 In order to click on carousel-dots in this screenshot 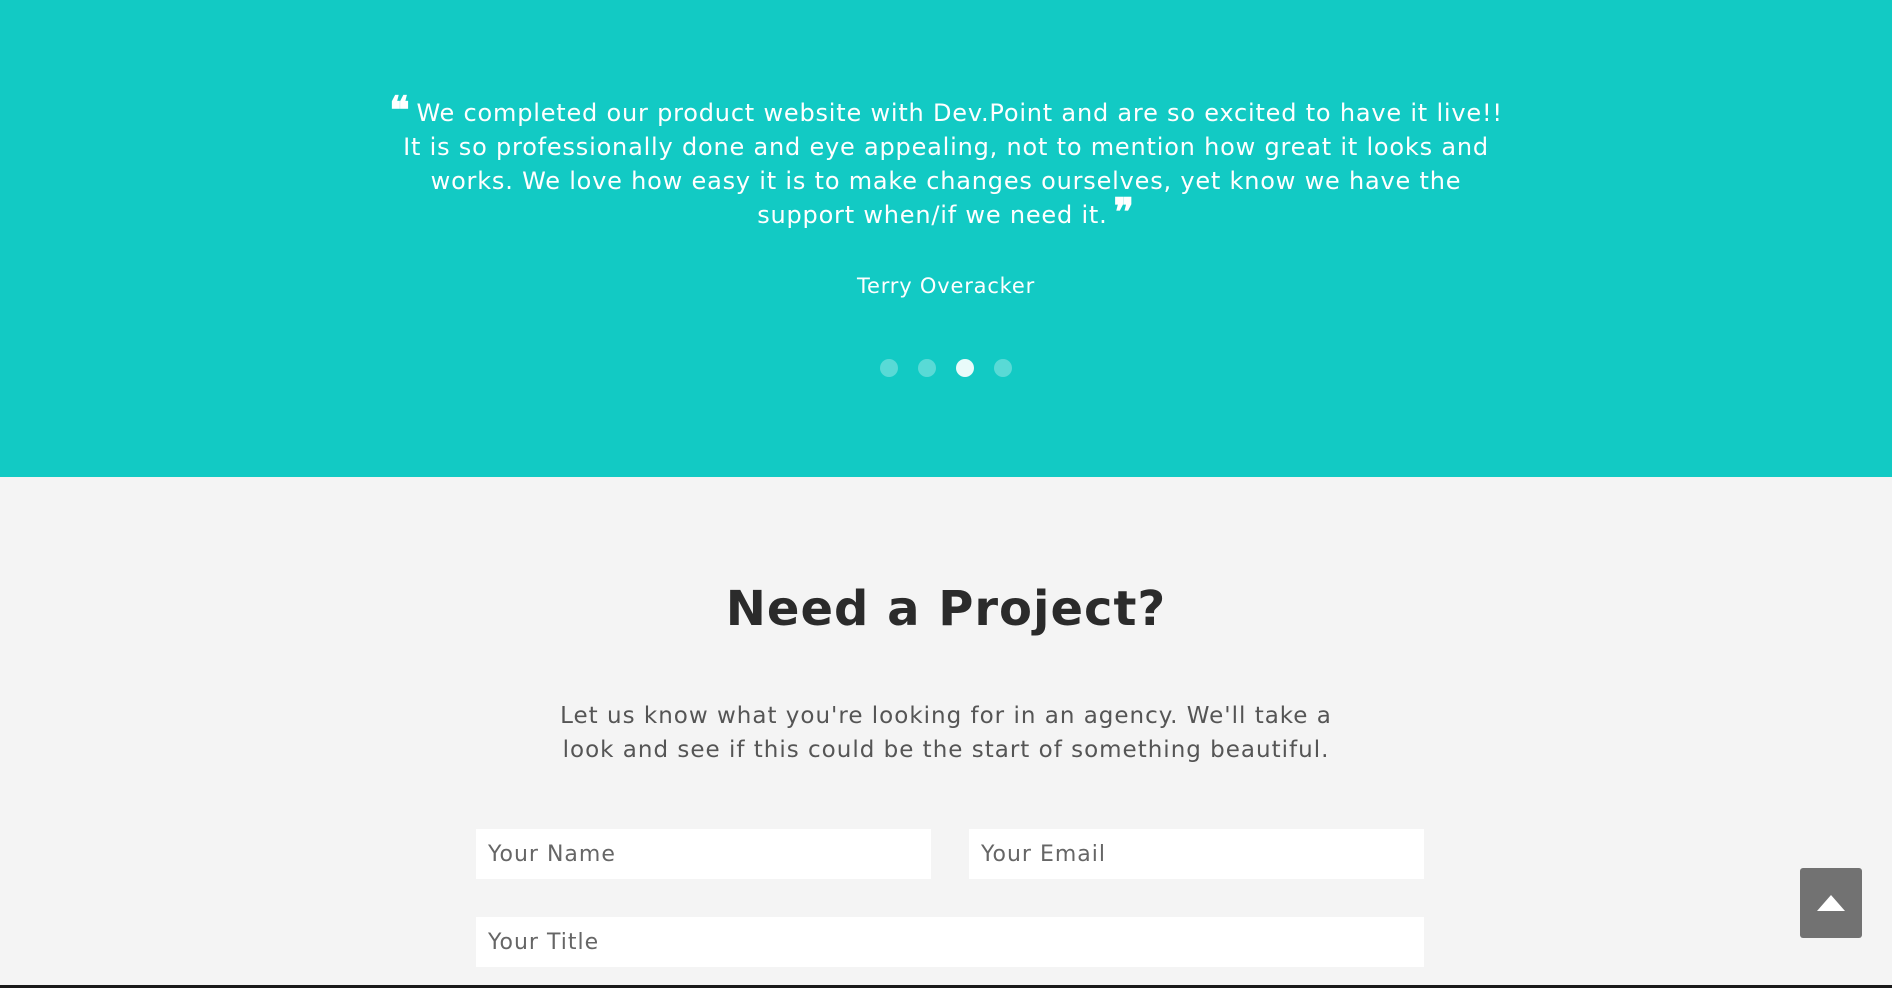, I will do `click(946, 368)`.